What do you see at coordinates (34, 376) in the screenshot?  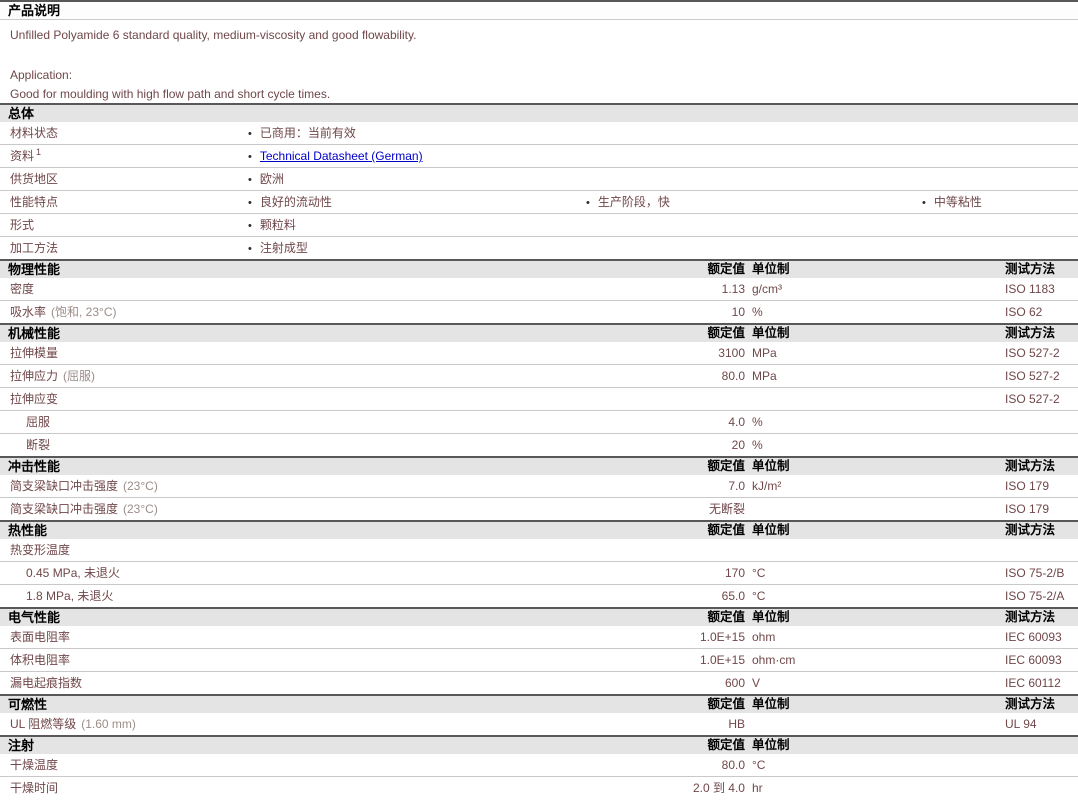 I see `property-label-text: 拉伸应力` at bounding box center [34, 376].